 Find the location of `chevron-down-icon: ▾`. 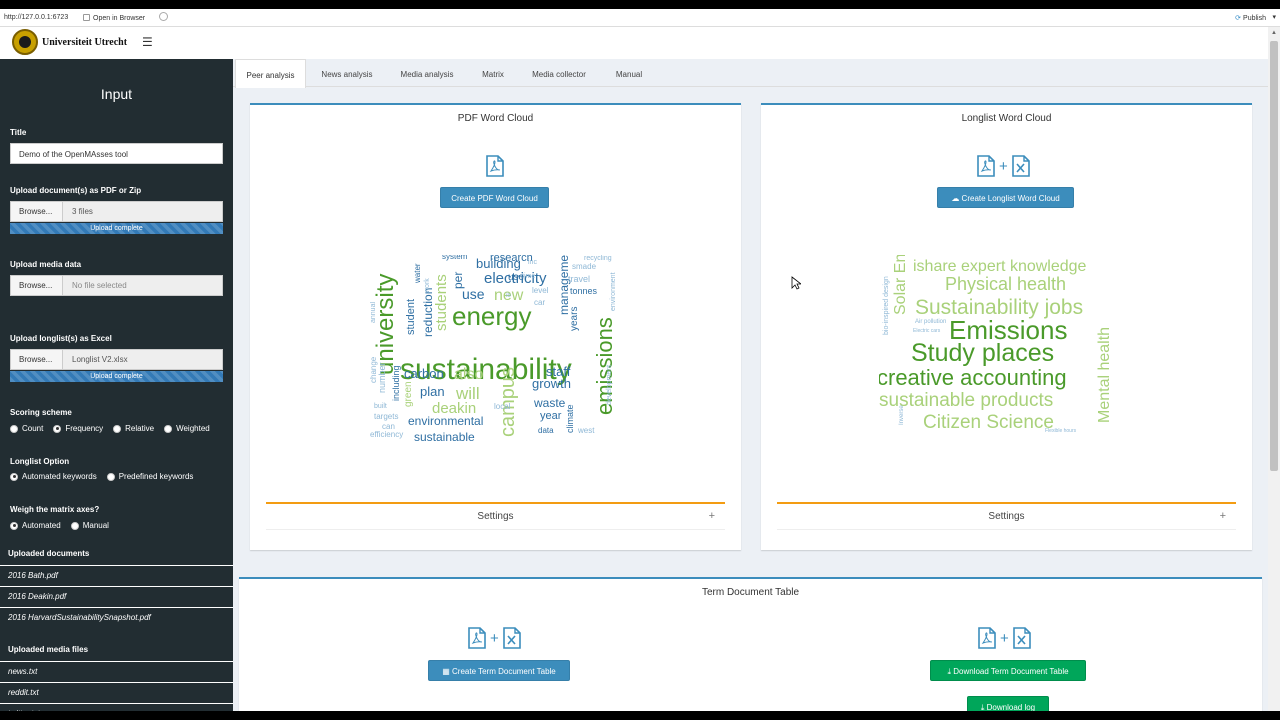

chevron-down-icon: ▾ is located at coordinates (1274, 17).